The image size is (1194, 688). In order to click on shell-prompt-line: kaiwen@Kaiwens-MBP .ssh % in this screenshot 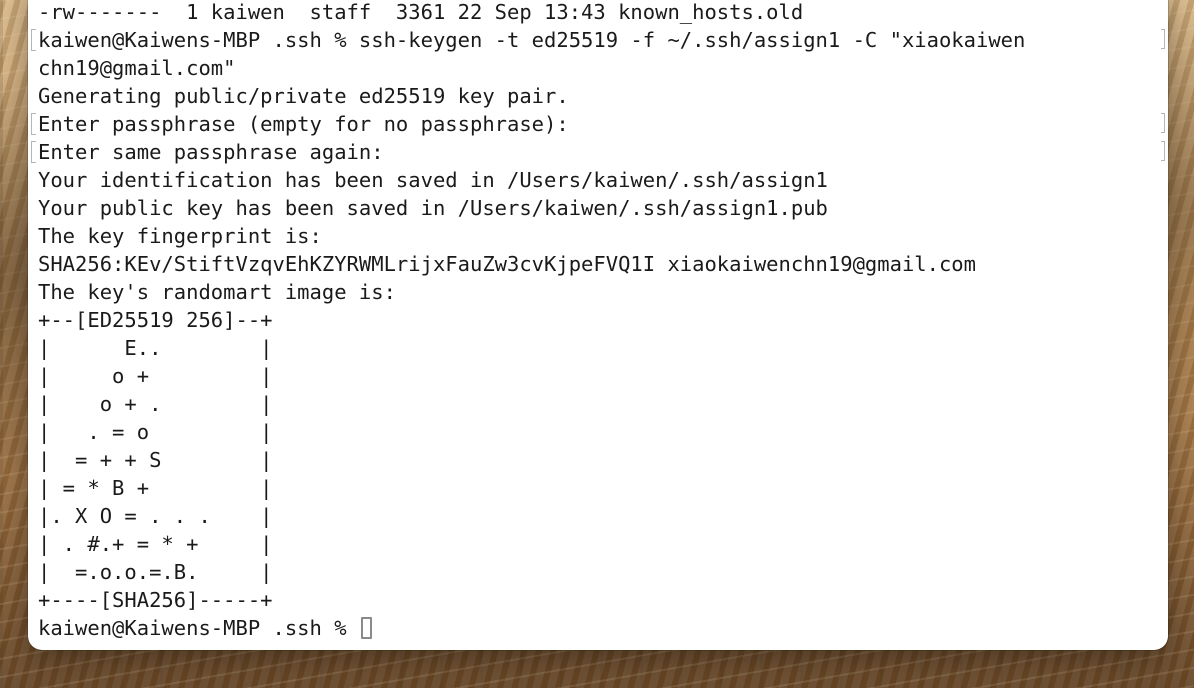, I will do `click(600, 628)`.